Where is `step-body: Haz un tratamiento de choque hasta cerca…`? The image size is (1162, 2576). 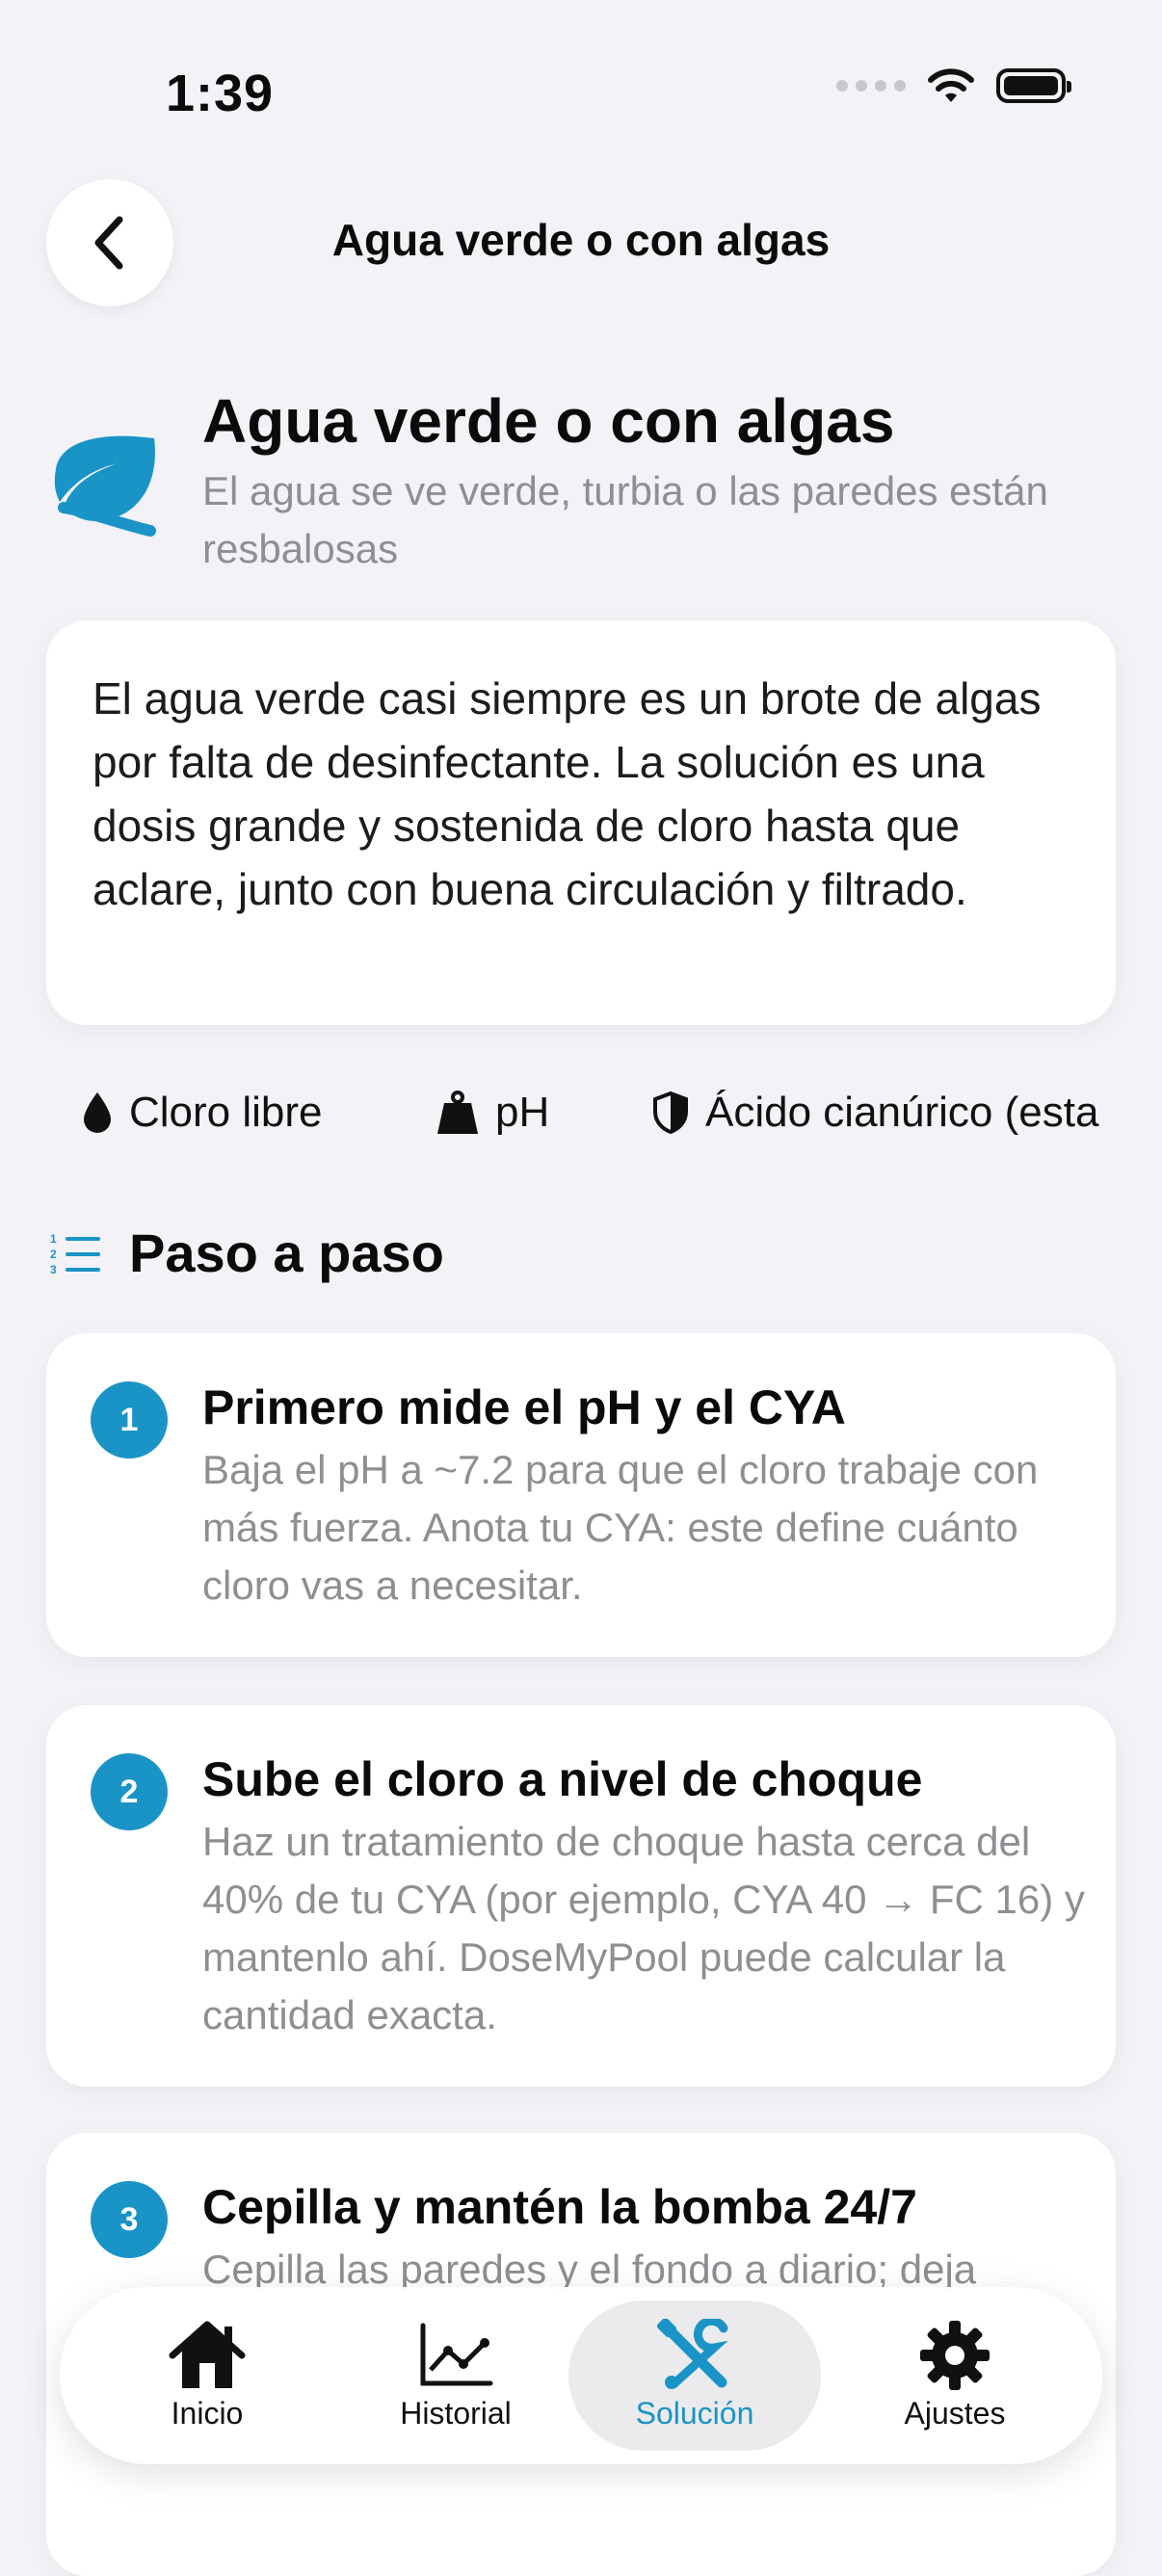
step-body: Haz un tratamiento de choque hasta cerca… is located at coordinates (643, 1928).